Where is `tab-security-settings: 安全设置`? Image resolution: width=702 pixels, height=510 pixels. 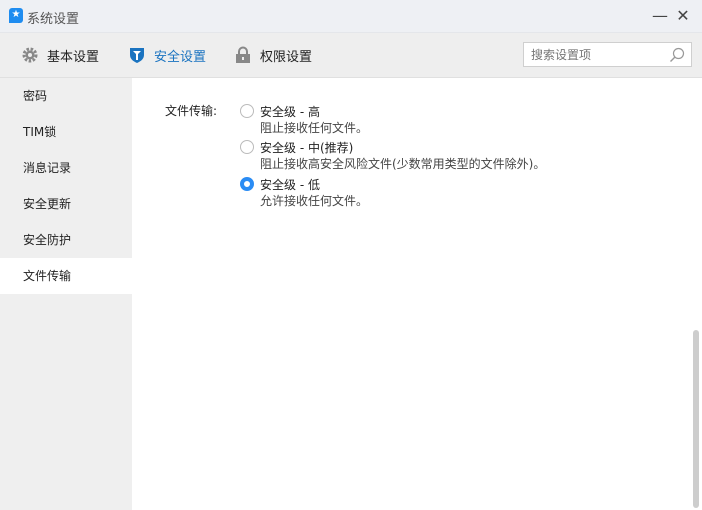
tab-security-settings: 安全设置 is located at coordinates (167, 55).